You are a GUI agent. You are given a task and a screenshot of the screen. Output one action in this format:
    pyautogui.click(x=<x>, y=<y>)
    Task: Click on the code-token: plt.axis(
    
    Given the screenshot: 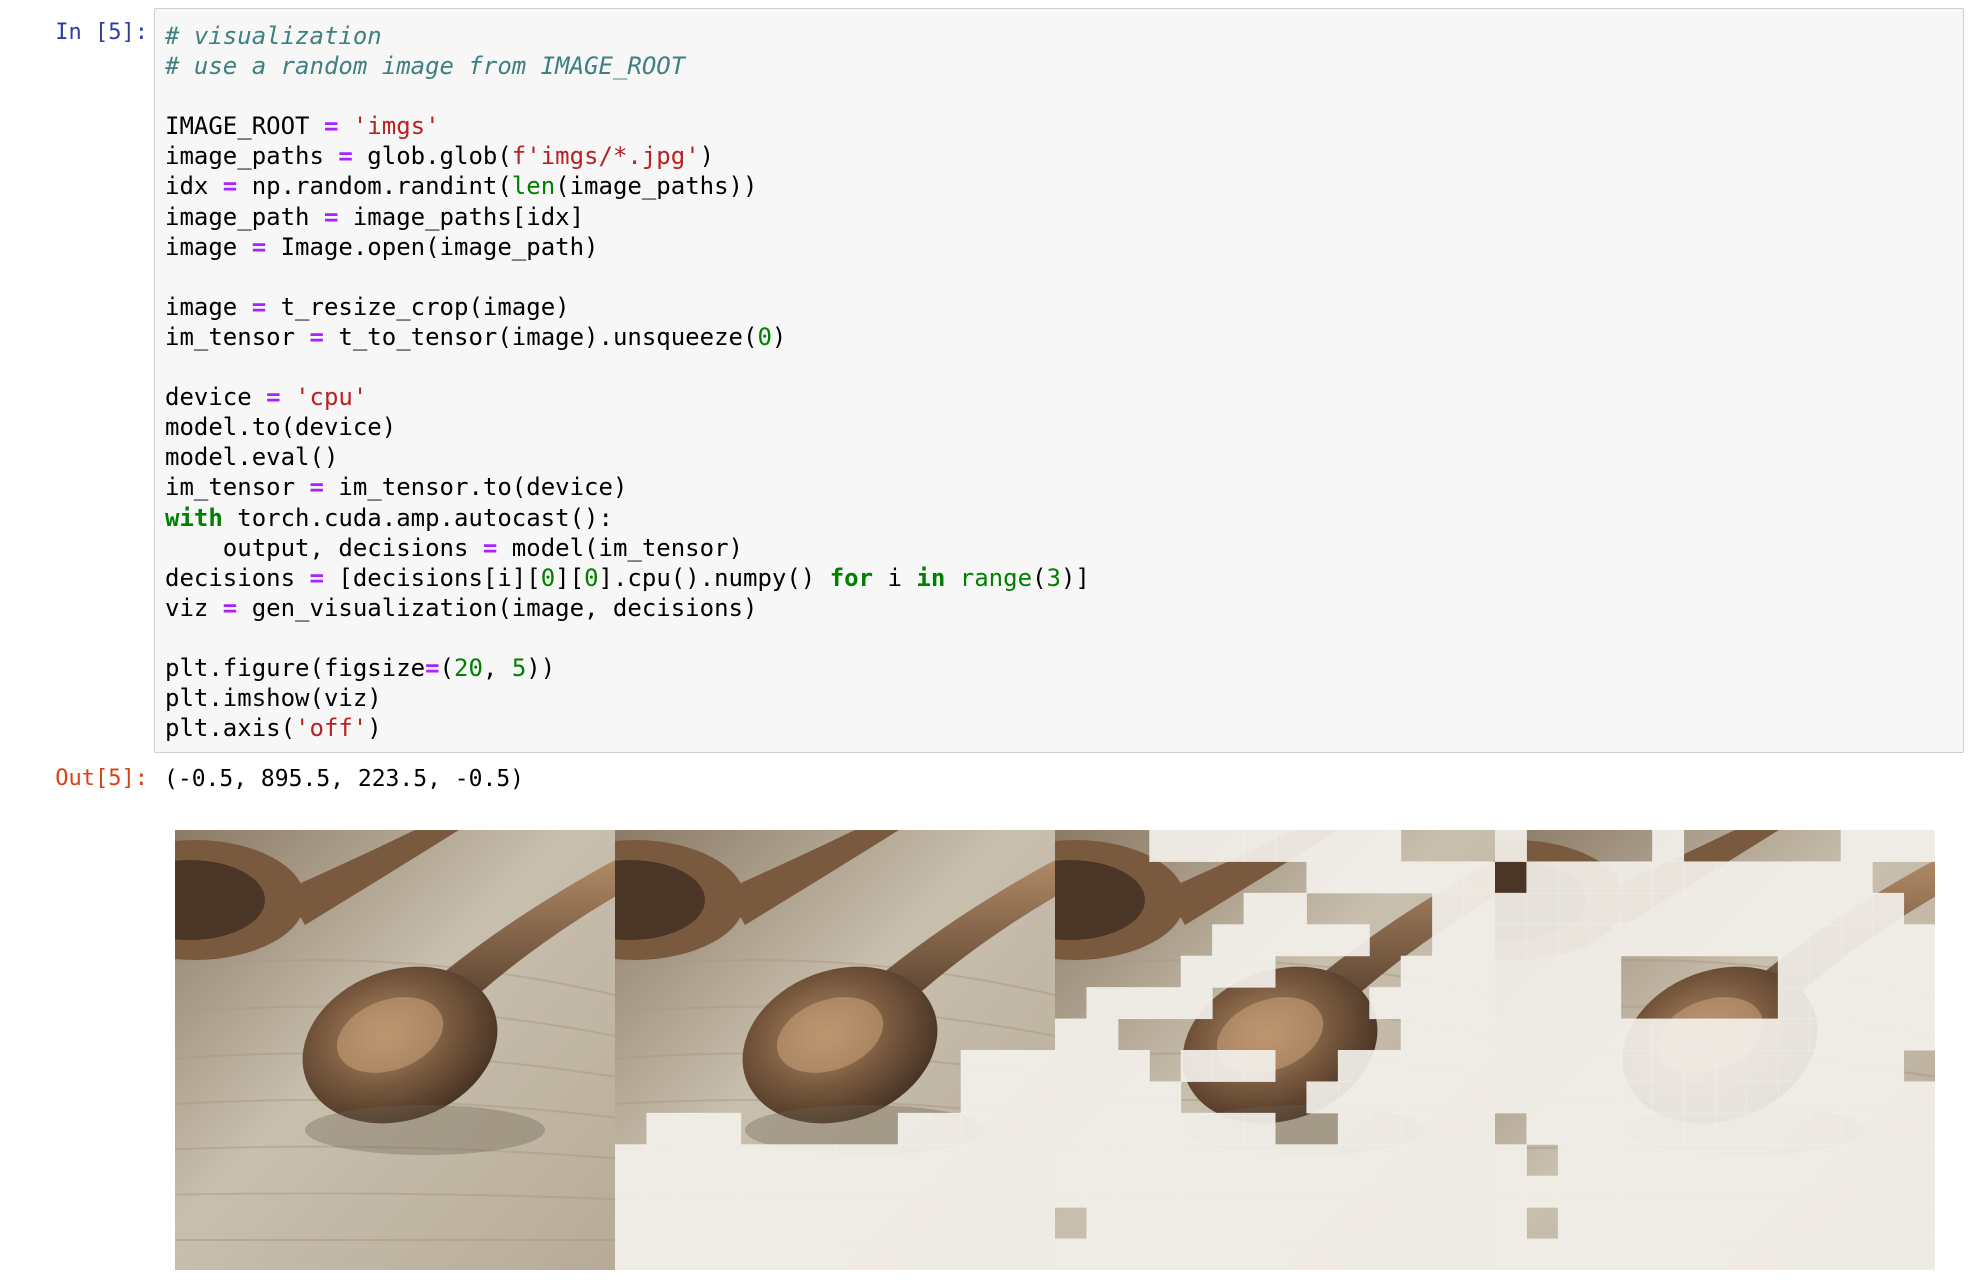 What is the action you would take?
    pyautogui.click(x=230, y=728)
    